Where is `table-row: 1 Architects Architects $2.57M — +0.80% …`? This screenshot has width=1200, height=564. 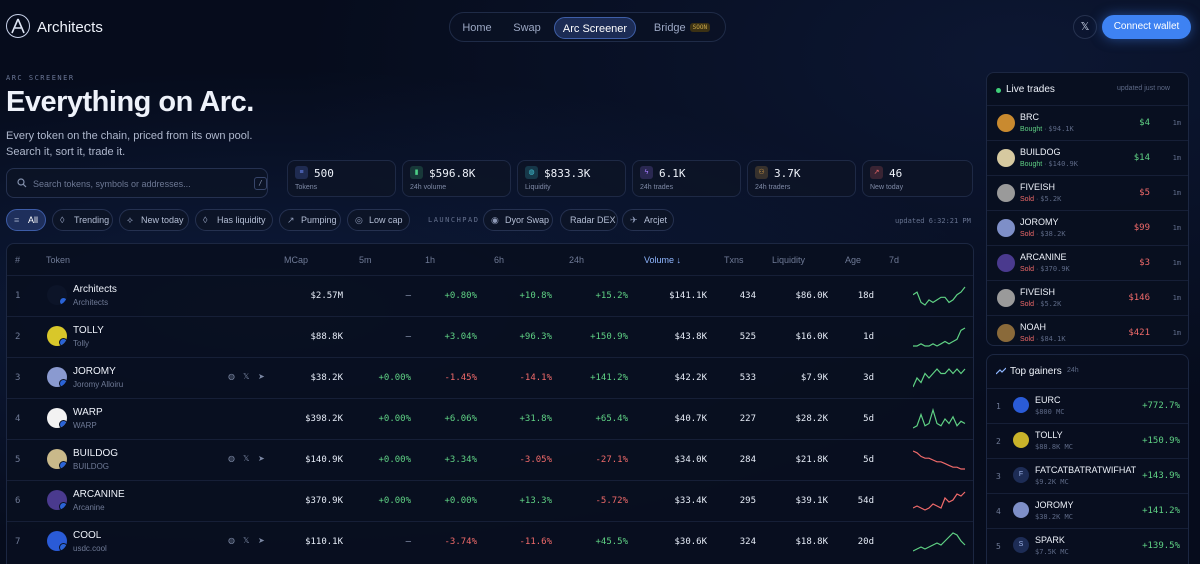 table-row: 1 Architects Architects $2.57M — +0.80% … is located at coordinates (490, 295).